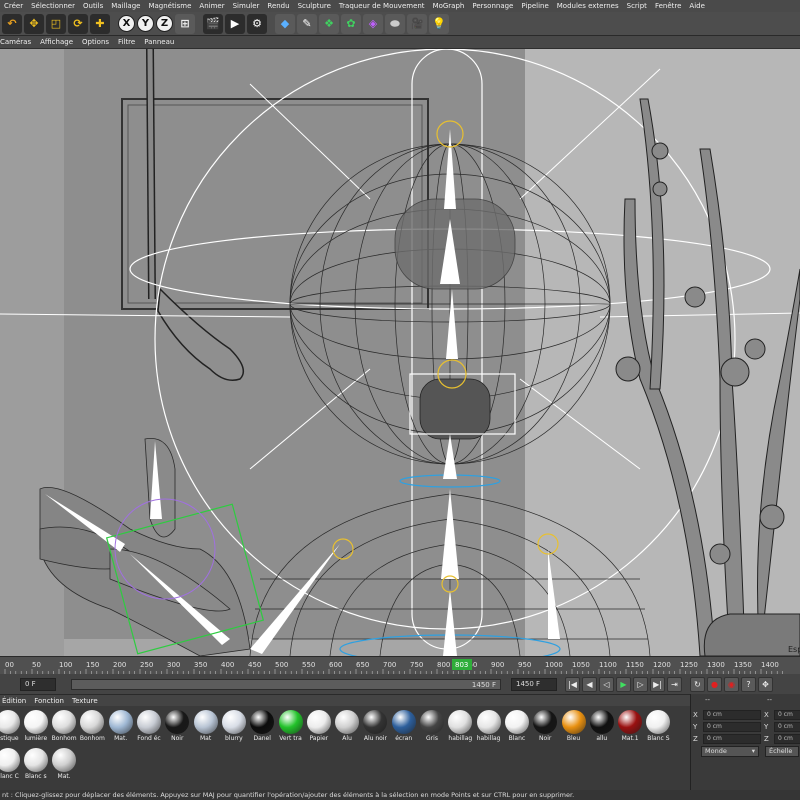  I want to click on menu-item-10: MoGraph, so click(449, 6).